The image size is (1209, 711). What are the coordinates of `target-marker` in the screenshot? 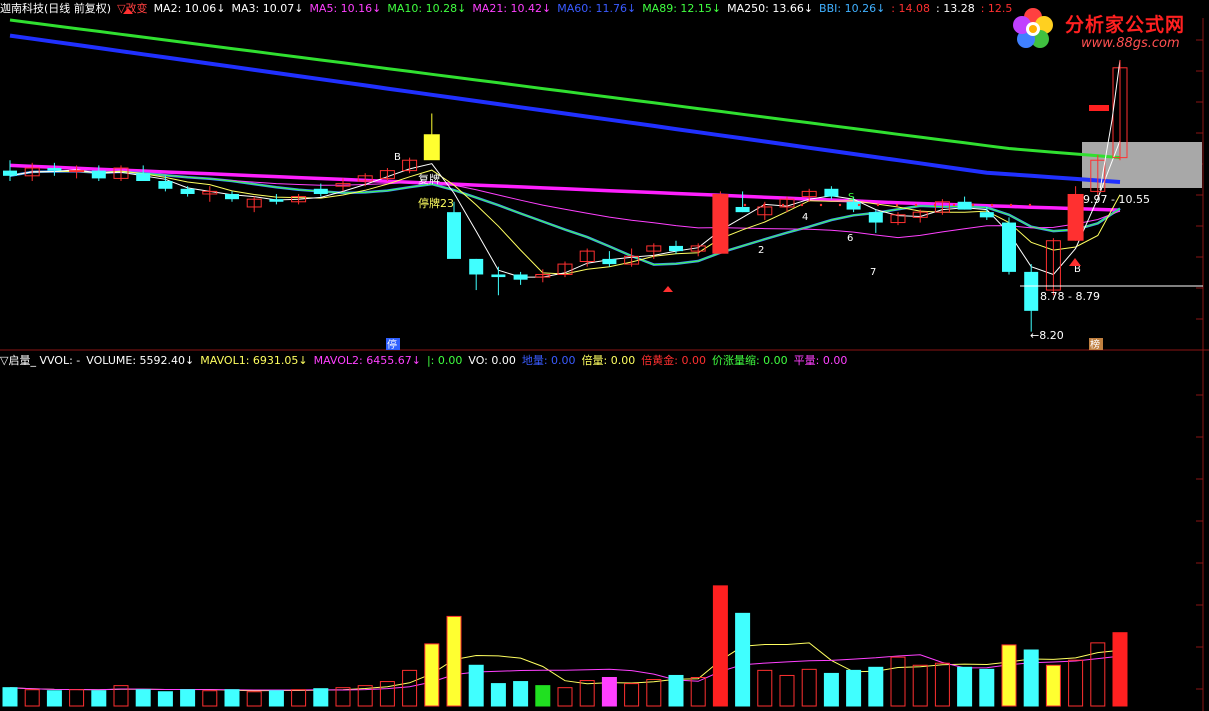 It's located at (1099, 108).